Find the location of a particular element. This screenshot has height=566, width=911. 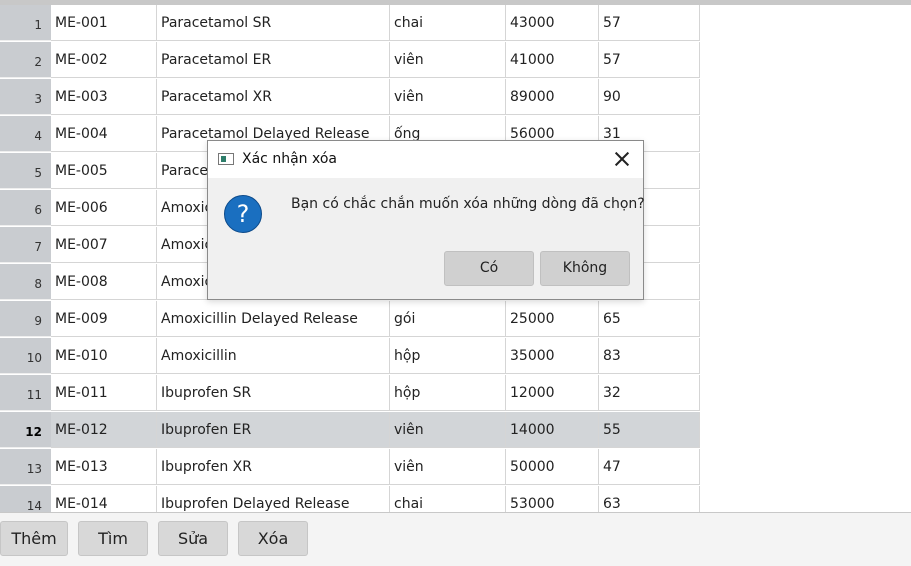

code-cell: ME-001 is located at coordinates (104, 23).